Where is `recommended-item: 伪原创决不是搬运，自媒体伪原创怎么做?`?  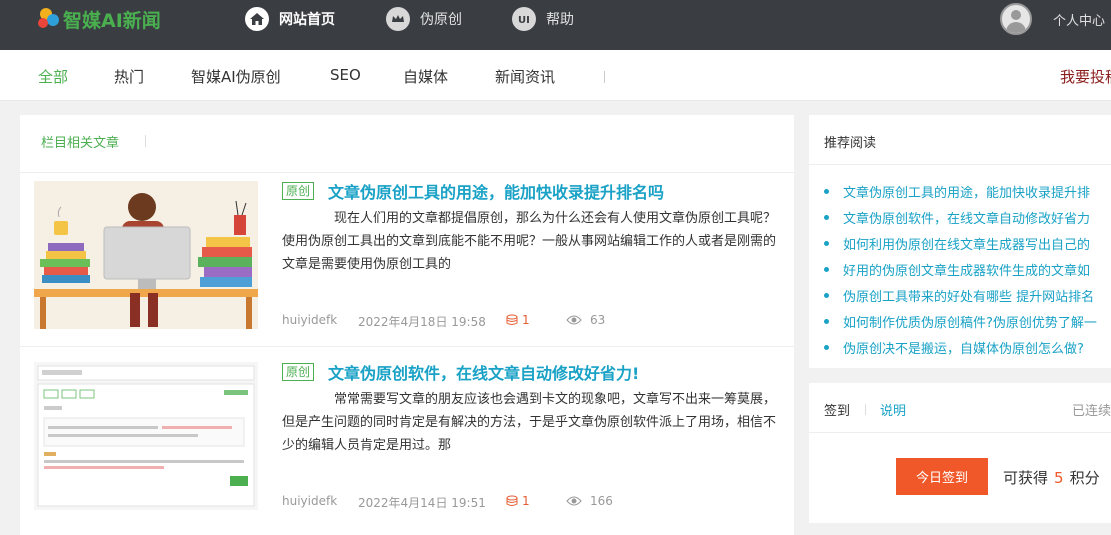
recommended-item: 伪原创决不是搬运，自媒体伪原创怎么做? is located at coordinates (960, 347).